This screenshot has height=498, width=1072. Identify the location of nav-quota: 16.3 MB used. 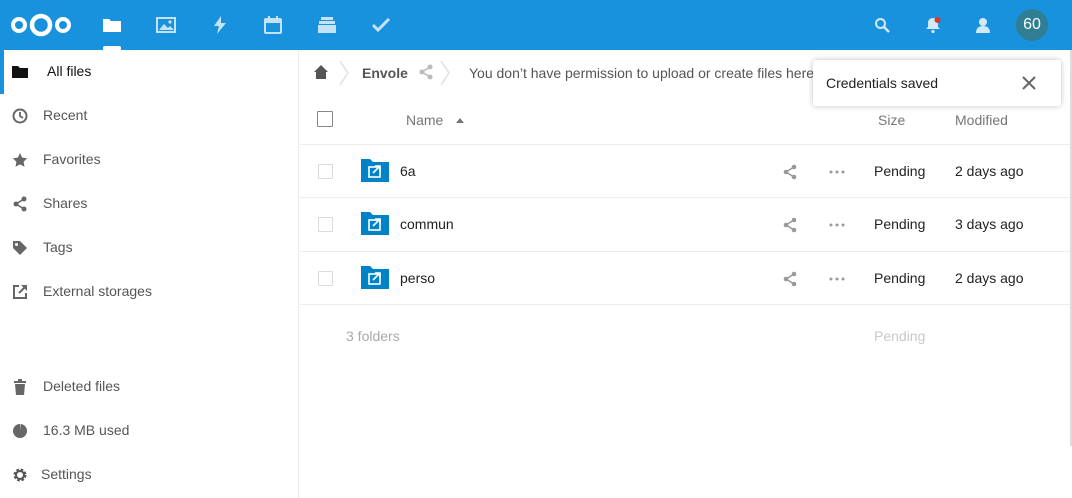
(149, 431).